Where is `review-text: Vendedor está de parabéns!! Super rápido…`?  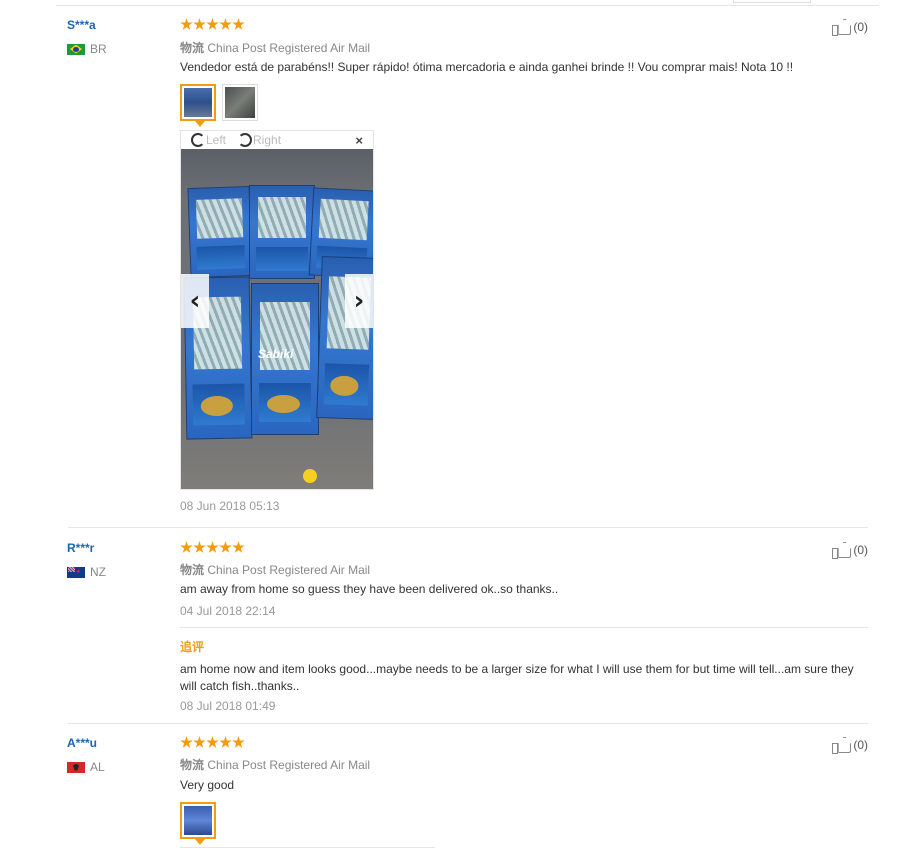 review-text: Vendedor está de parabéns!! Super rápido… is located at coordinates (487, 67).